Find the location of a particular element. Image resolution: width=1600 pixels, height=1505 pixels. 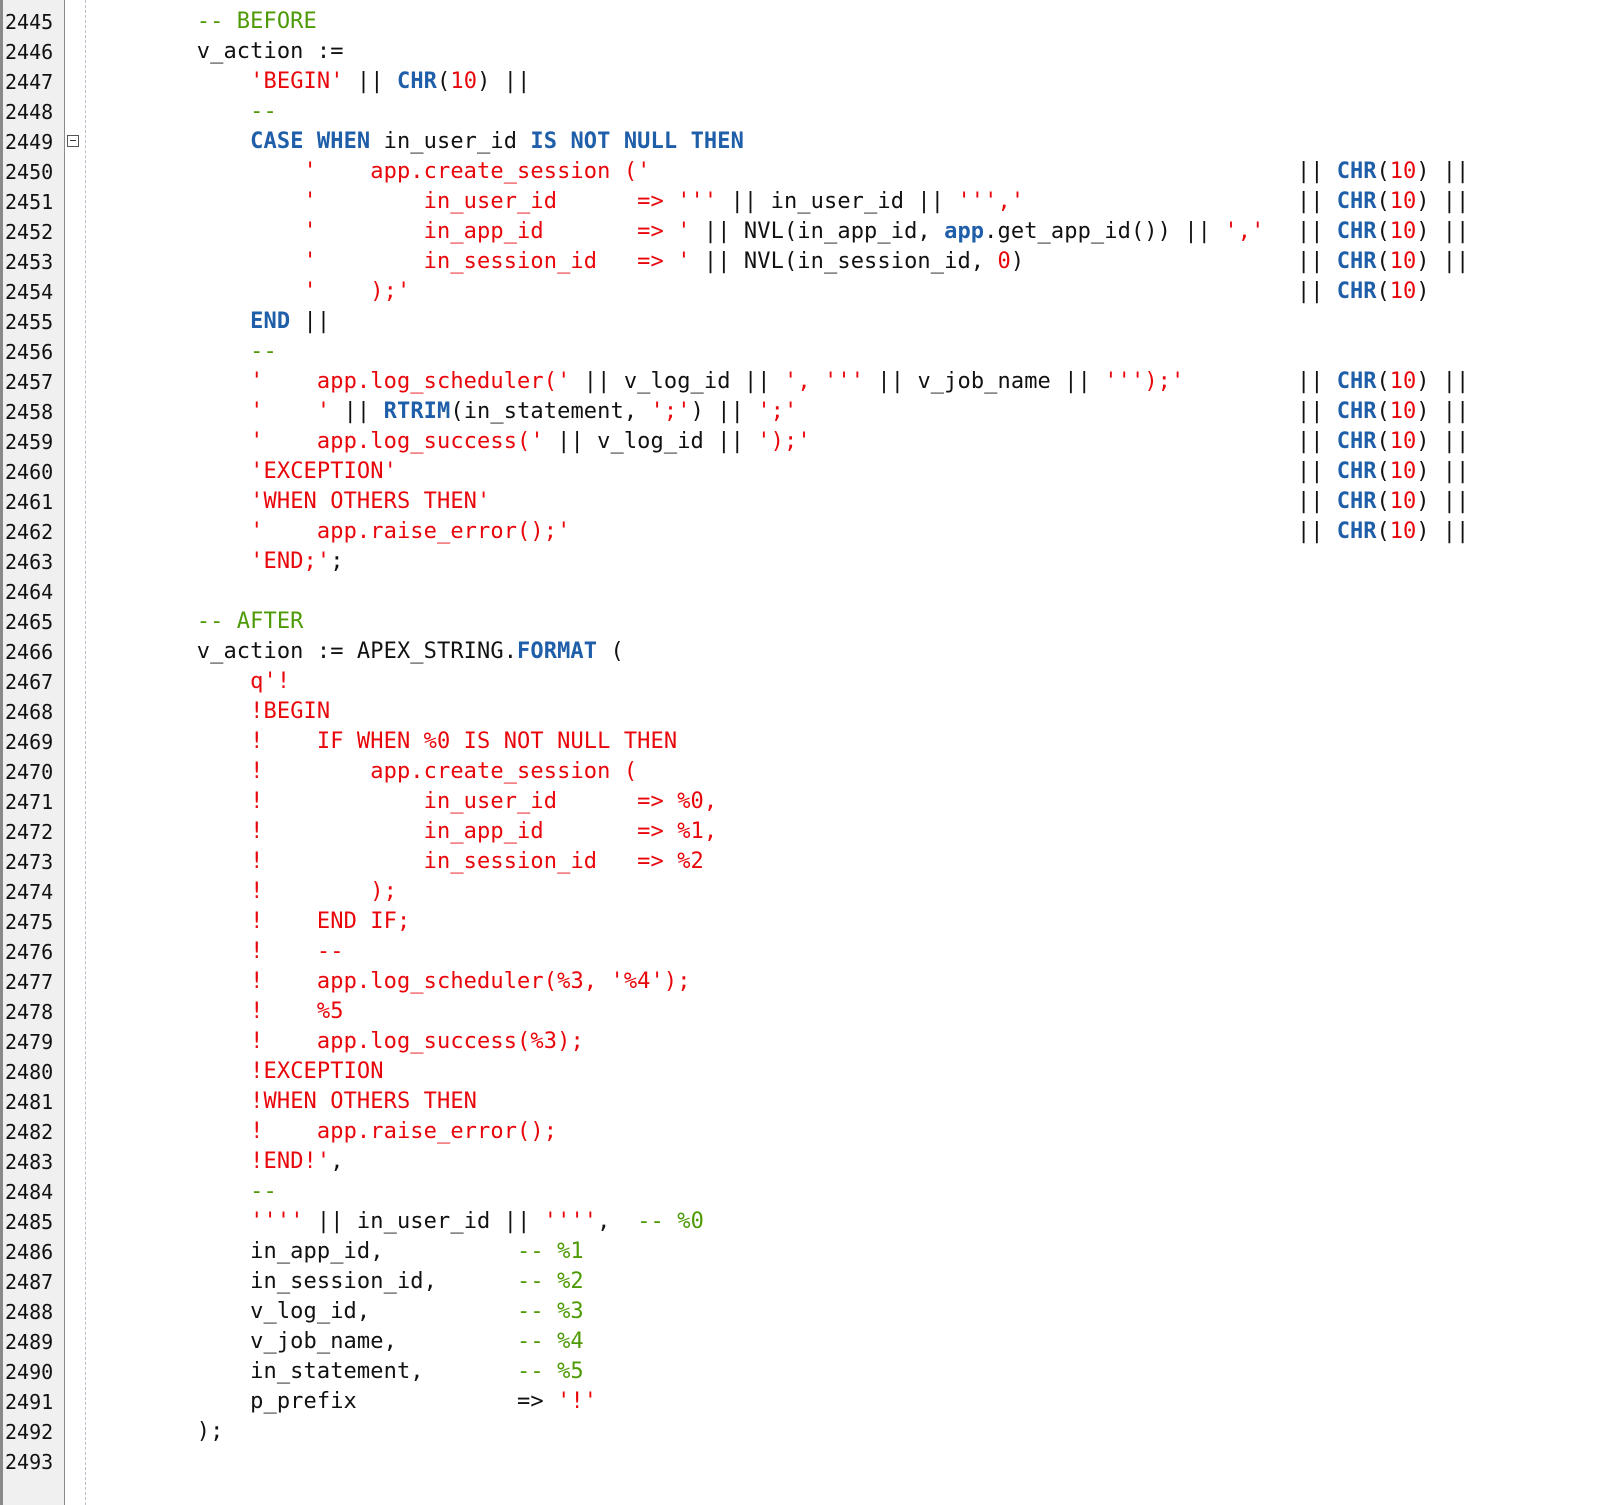

code-token: , is located at coordinates (337, 1161).